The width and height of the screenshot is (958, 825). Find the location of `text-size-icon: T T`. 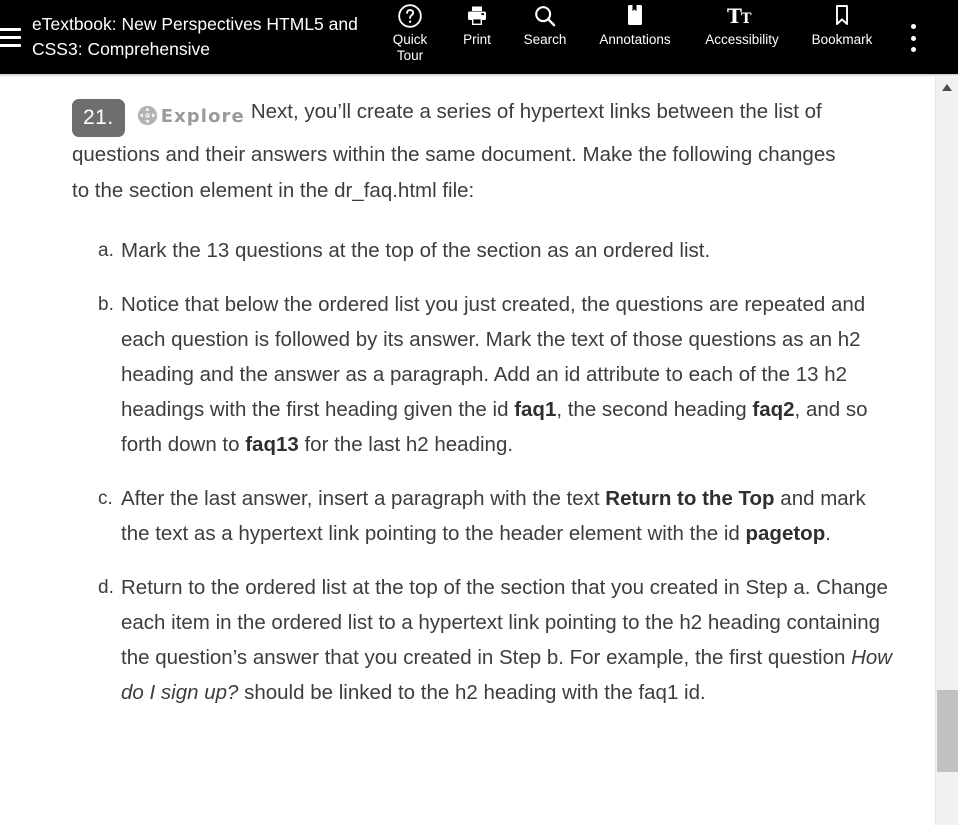

text-size-icon: T T is located at coordinates (742, 16).